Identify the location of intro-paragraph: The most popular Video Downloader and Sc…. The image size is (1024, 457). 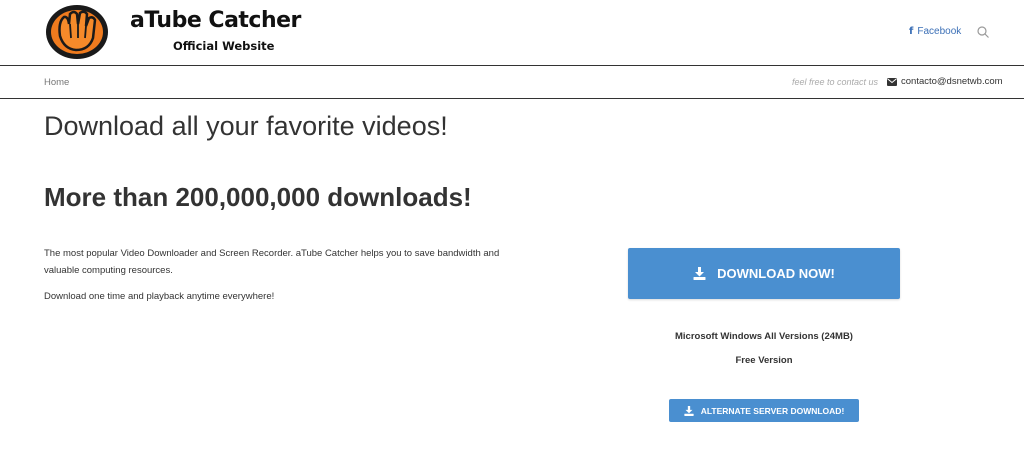
(272, 262).